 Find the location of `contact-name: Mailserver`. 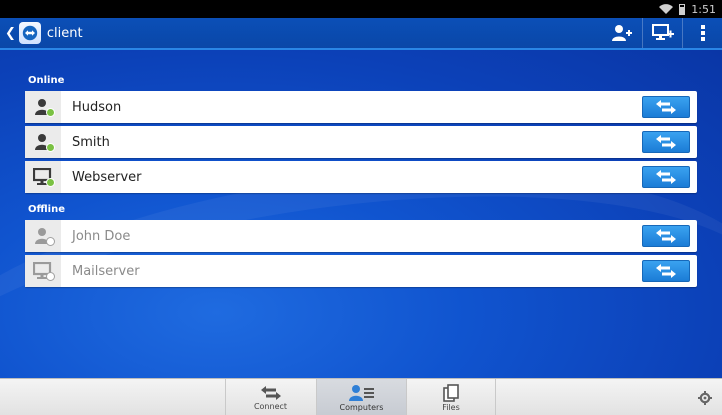

contact-name: Mailserver is located at coordinates (106, 271).